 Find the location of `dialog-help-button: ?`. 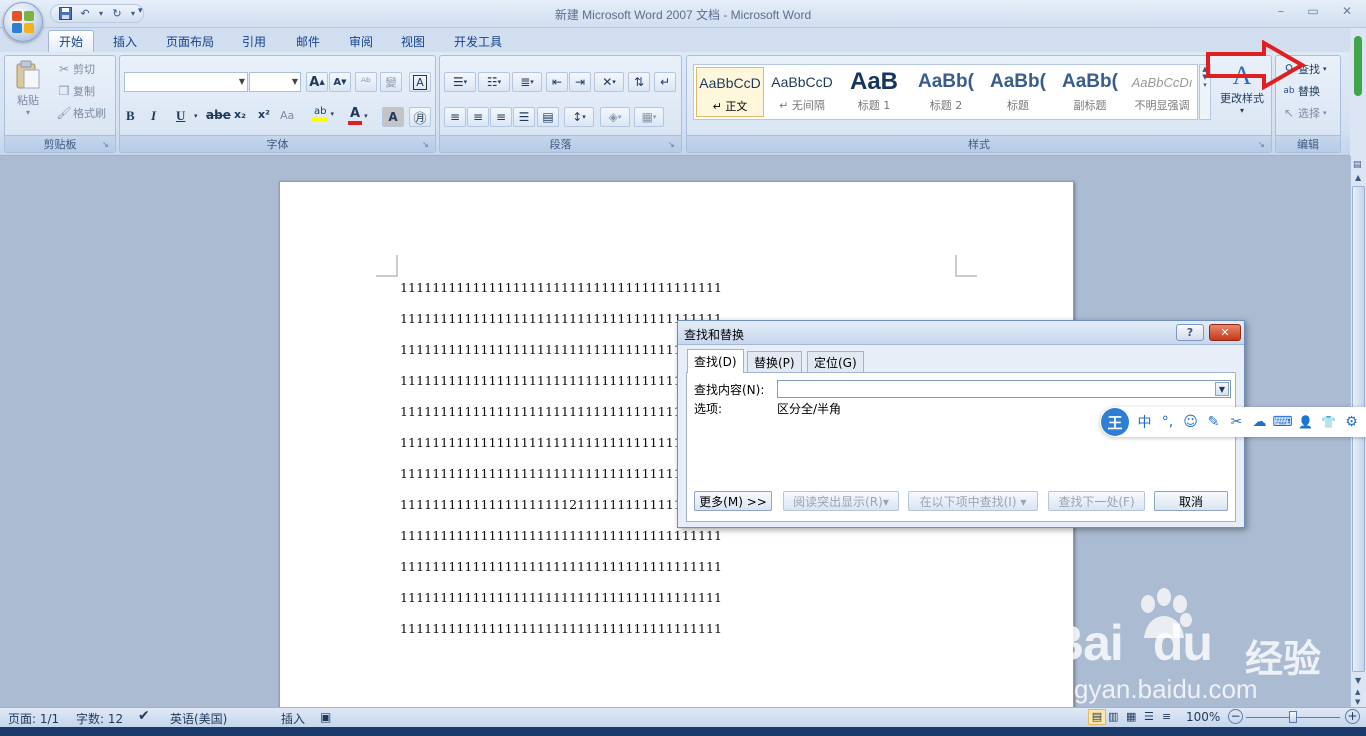

dialog-help-button: ? is located at coordinates (1190, 332).